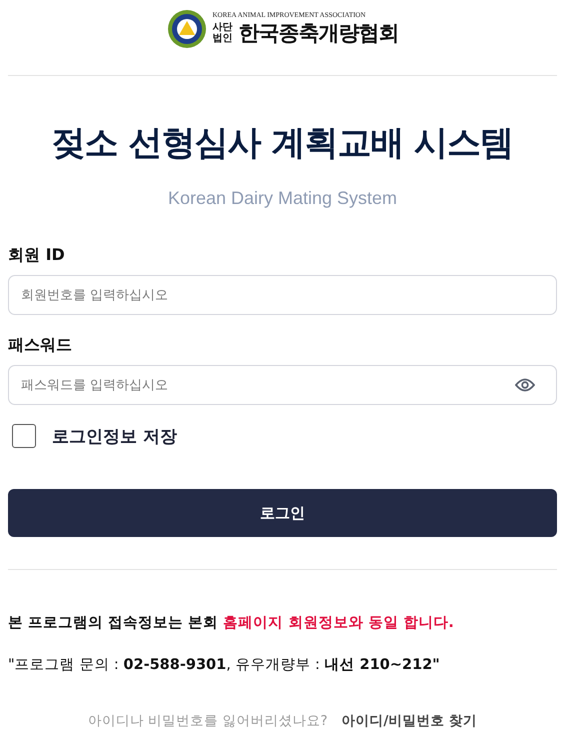  What do you see at coordinates (282, 385) in the screenshot?
I see `password-field: 패스워드를 입력하십시오` at bounding box center [282, 385].